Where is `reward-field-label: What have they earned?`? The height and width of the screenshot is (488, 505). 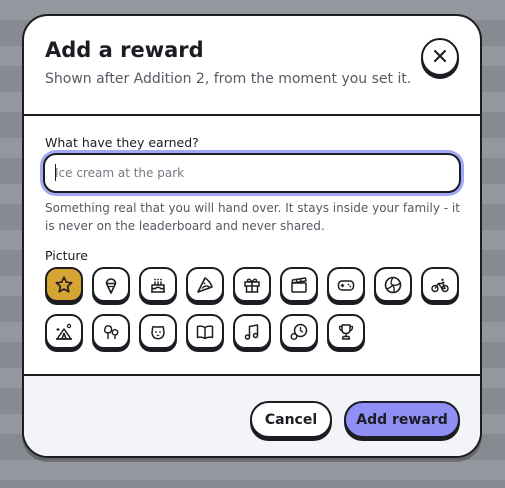
reward-field-label: What have they earned? is located at coordinates (122, 142).